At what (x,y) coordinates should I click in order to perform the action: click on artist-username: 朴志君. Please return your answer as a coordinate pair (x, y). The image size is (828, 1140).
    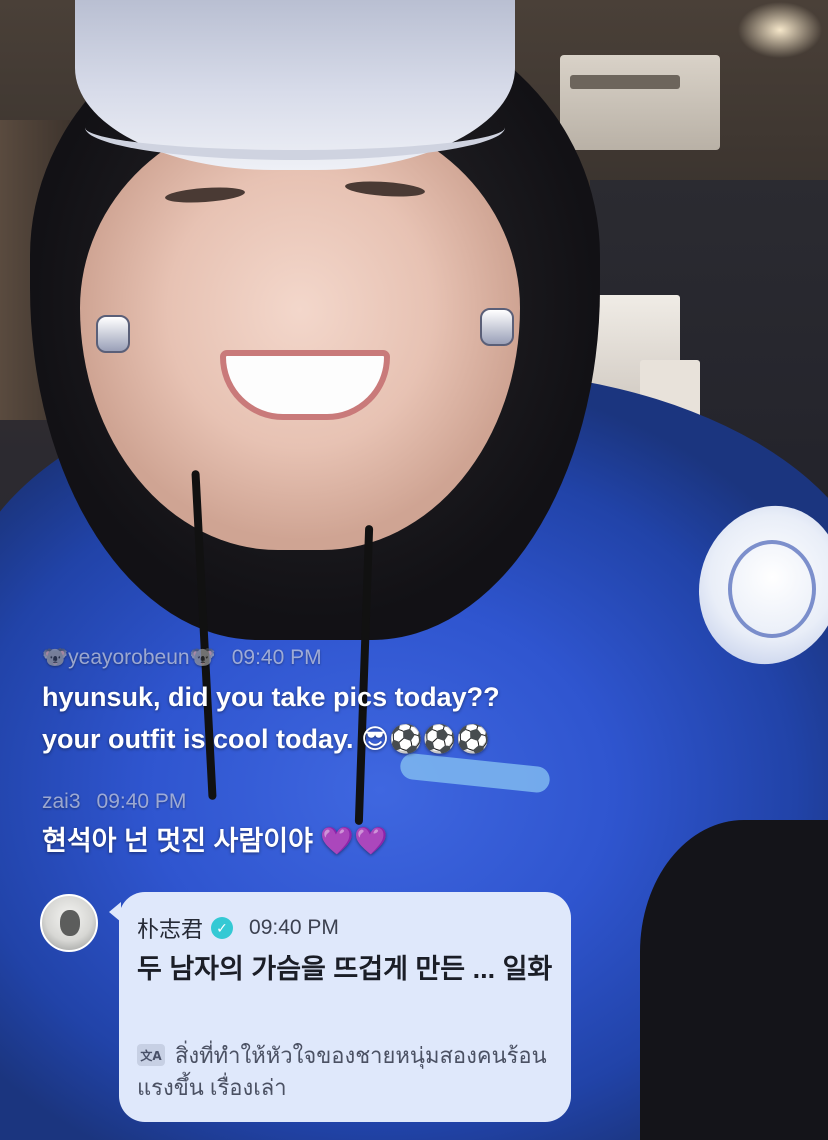
    Looking at the image, I should click on (170, 928).